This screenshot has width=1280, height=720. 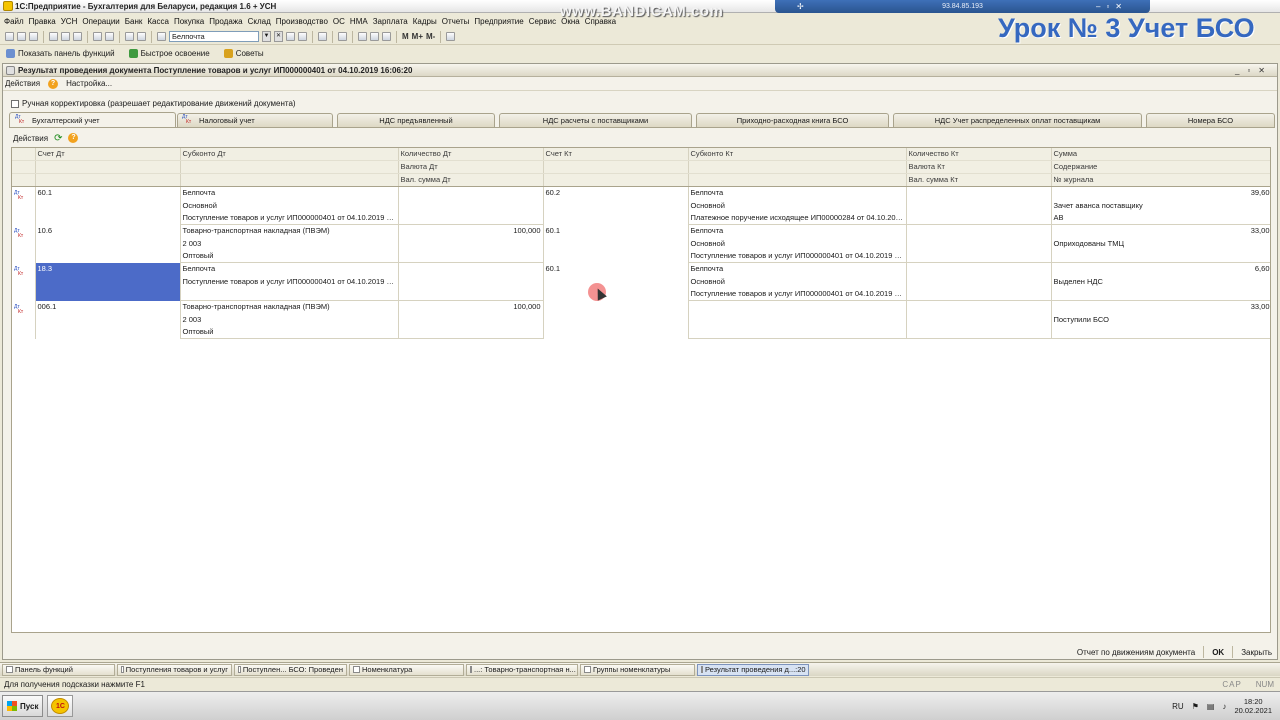 What do you see at coordinates (430, 36) in the screenshot?
I see `memory-minus-button: М-` at bounding box center [430, 36].